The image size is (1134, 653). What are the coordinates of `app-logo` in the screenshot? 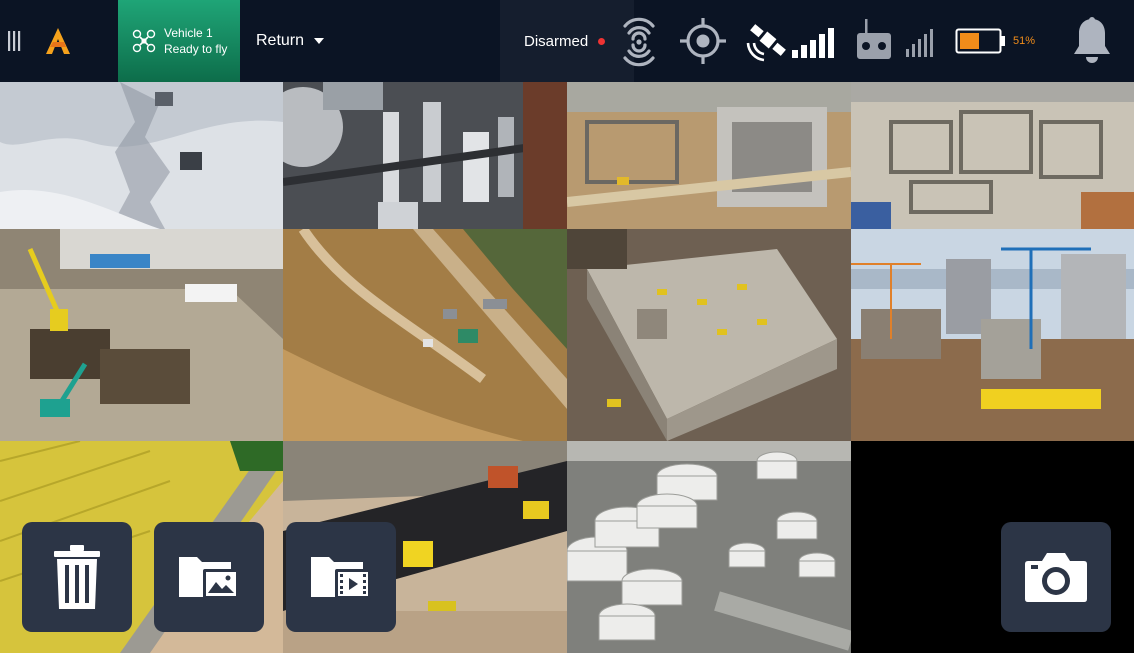 It's located at (58, 41).